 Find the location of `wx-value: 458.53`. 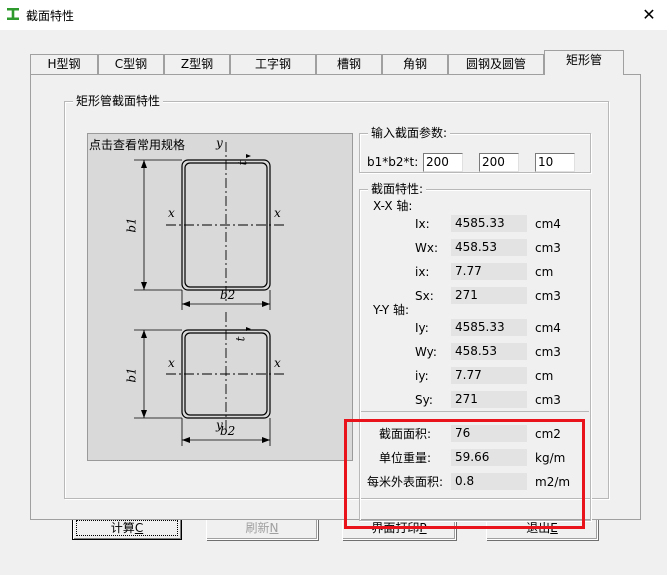

wx-value: 458.53 is located at coordinates (489, 247).